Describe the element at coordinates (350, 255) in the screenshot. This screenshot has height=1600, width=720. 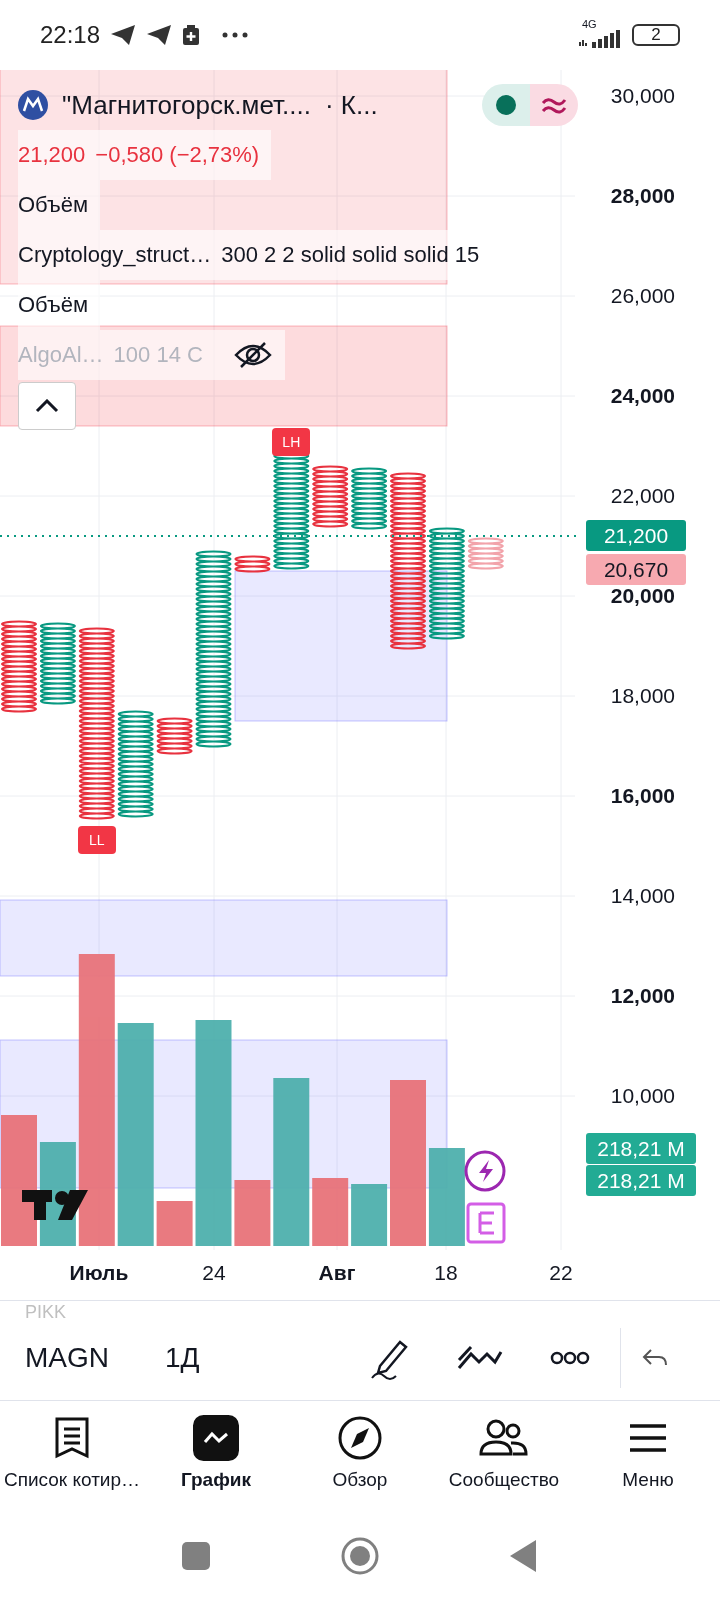
I see `indicator-params: 300 2 2 solid solid solid 15` at that location.